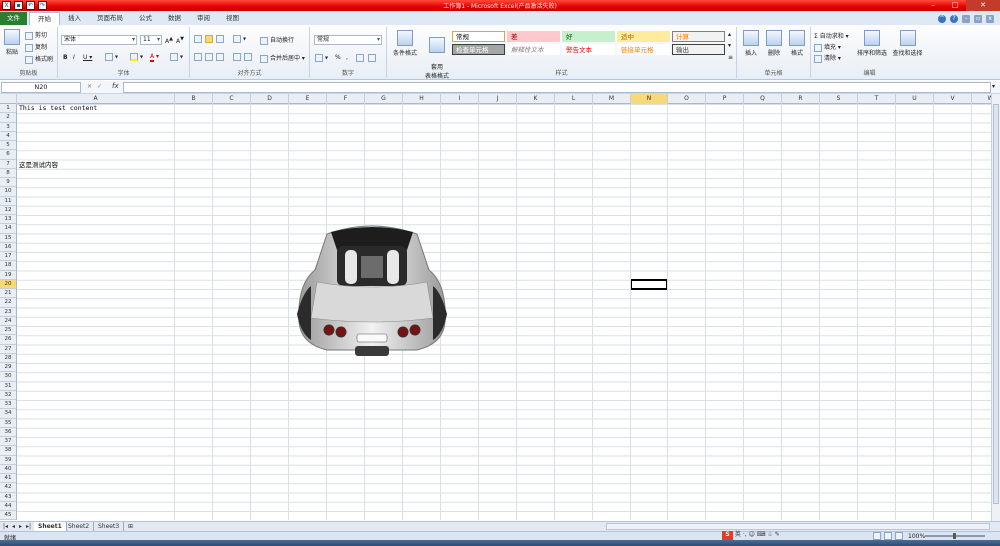 This screenshot has height=546, width=1000. What do you see at coordinates (74, 57) in the screenshot?
I see `italic-button: I` at bounding box center [74, 57].